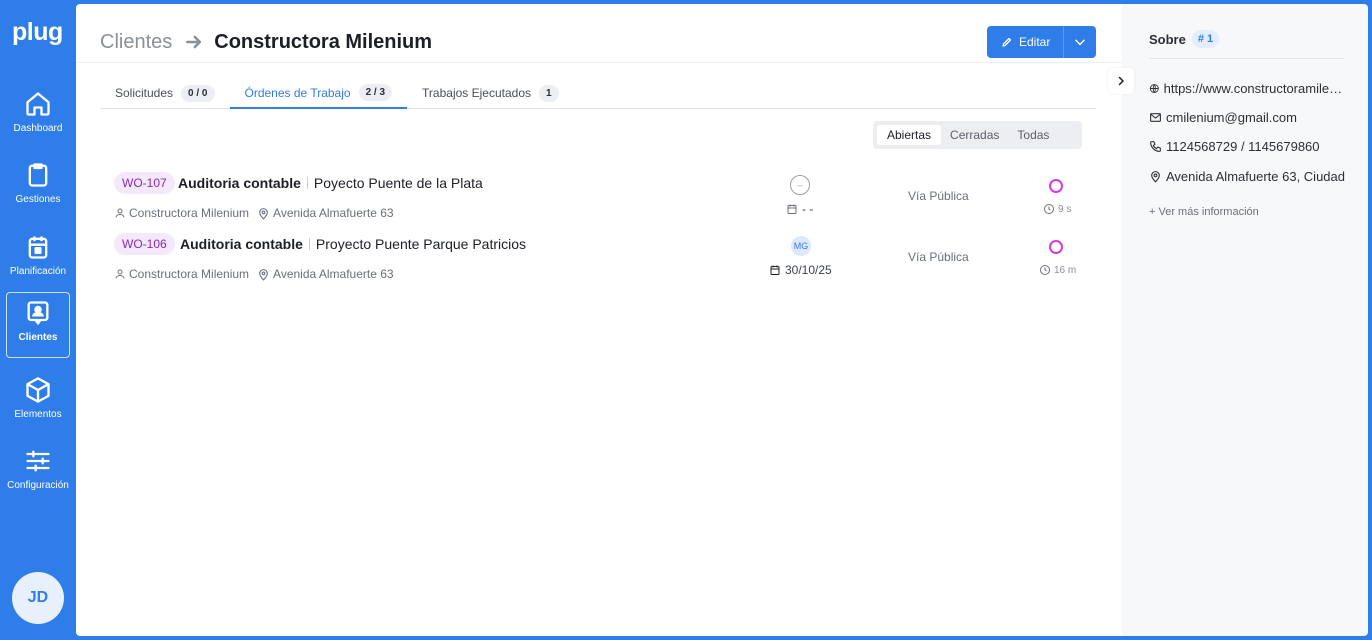  What do you see at coordinates (144, 244) in the screenshot?
I see `work-order-id: WO-106` at bounding box center [144, 244].